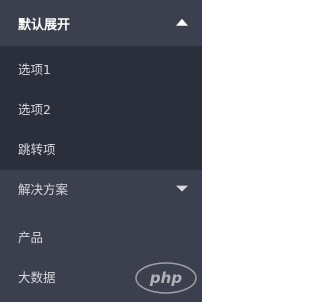  Describe the element at coordinates (182, 188) in the screenshot. I see `chevron-down-icon` at that location.